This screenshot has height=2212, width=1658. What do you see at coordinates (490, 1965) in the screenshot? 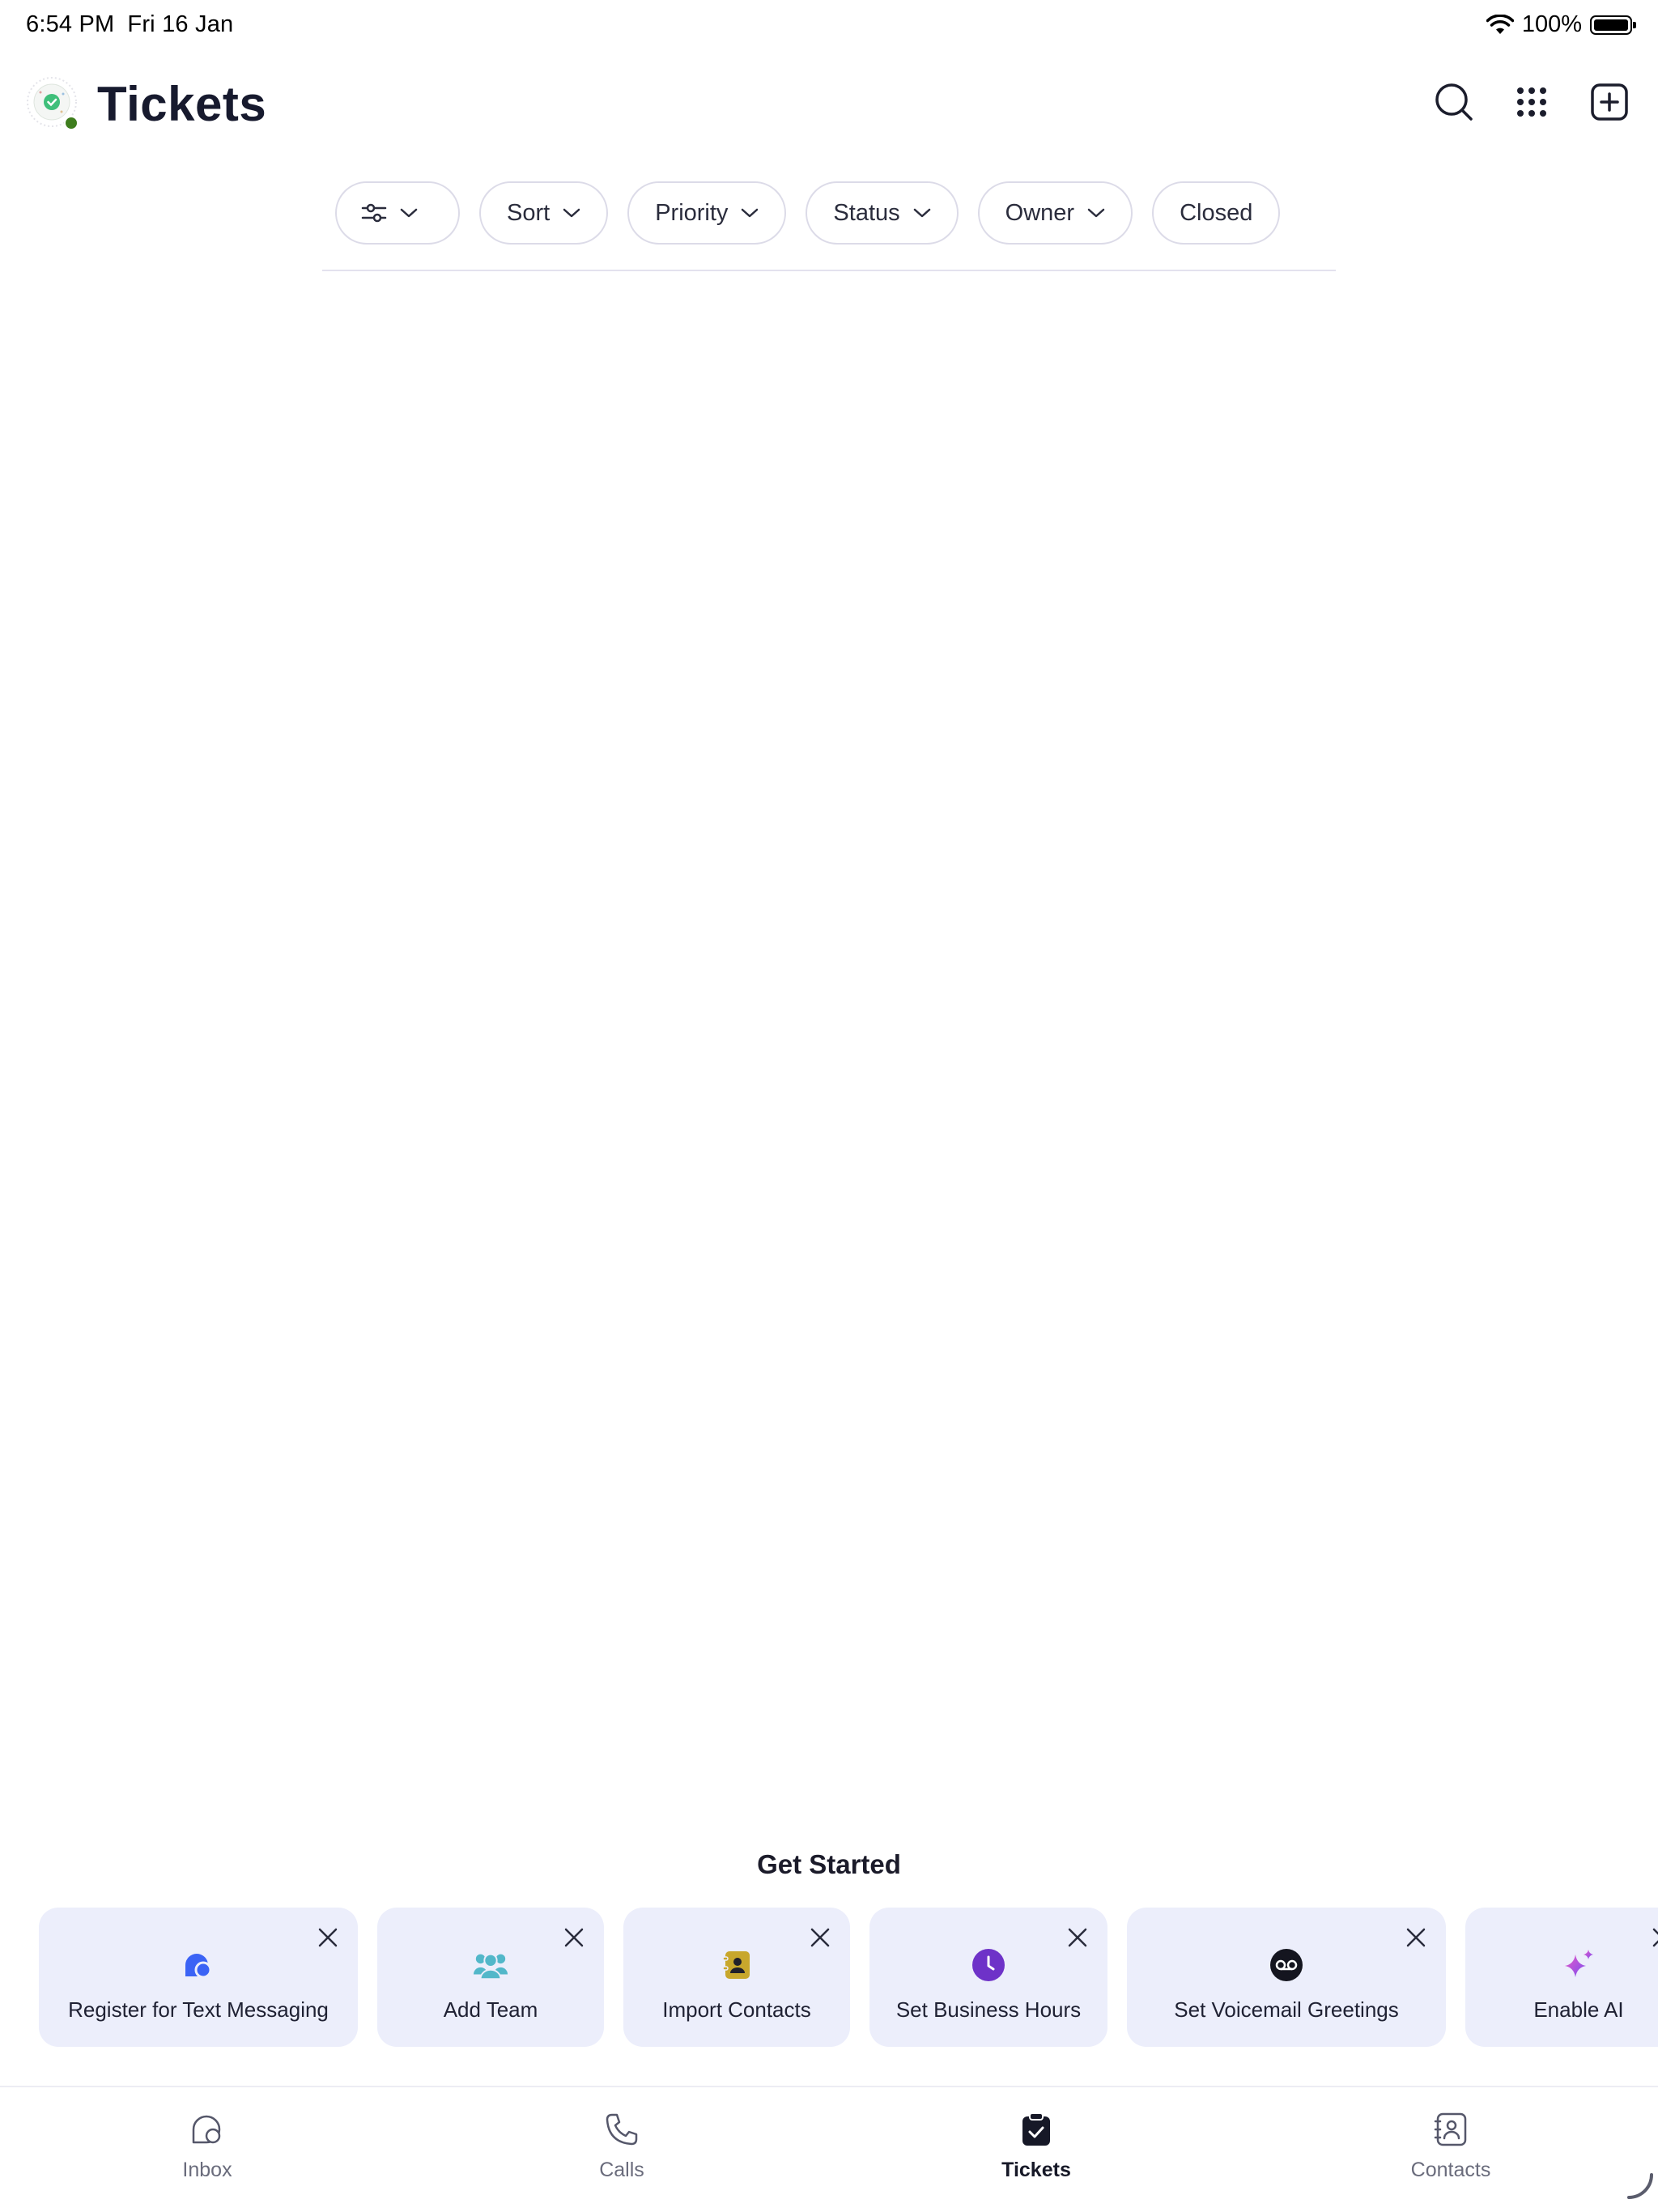
I see `team-icon` at bounding box center [490, 1965].